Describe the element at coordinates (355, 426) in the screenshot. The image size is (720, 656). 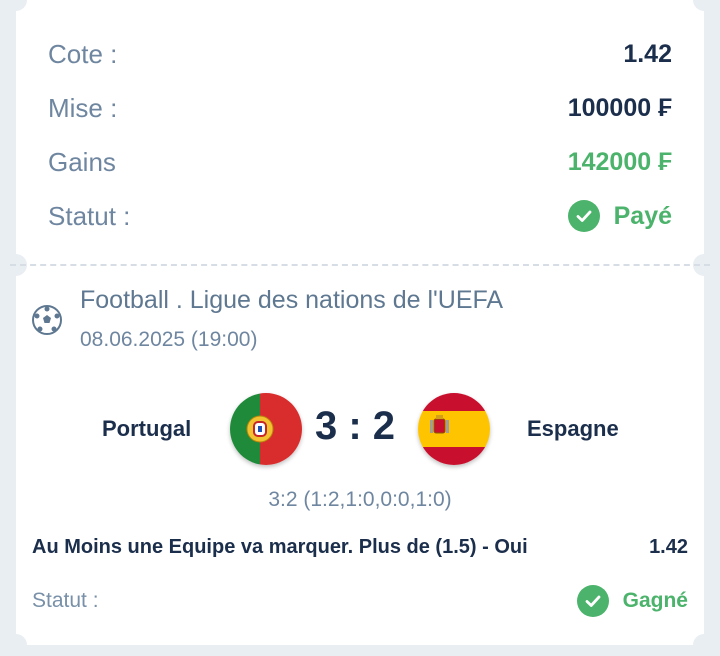
I see `match-score: 3 : 2` at that location.